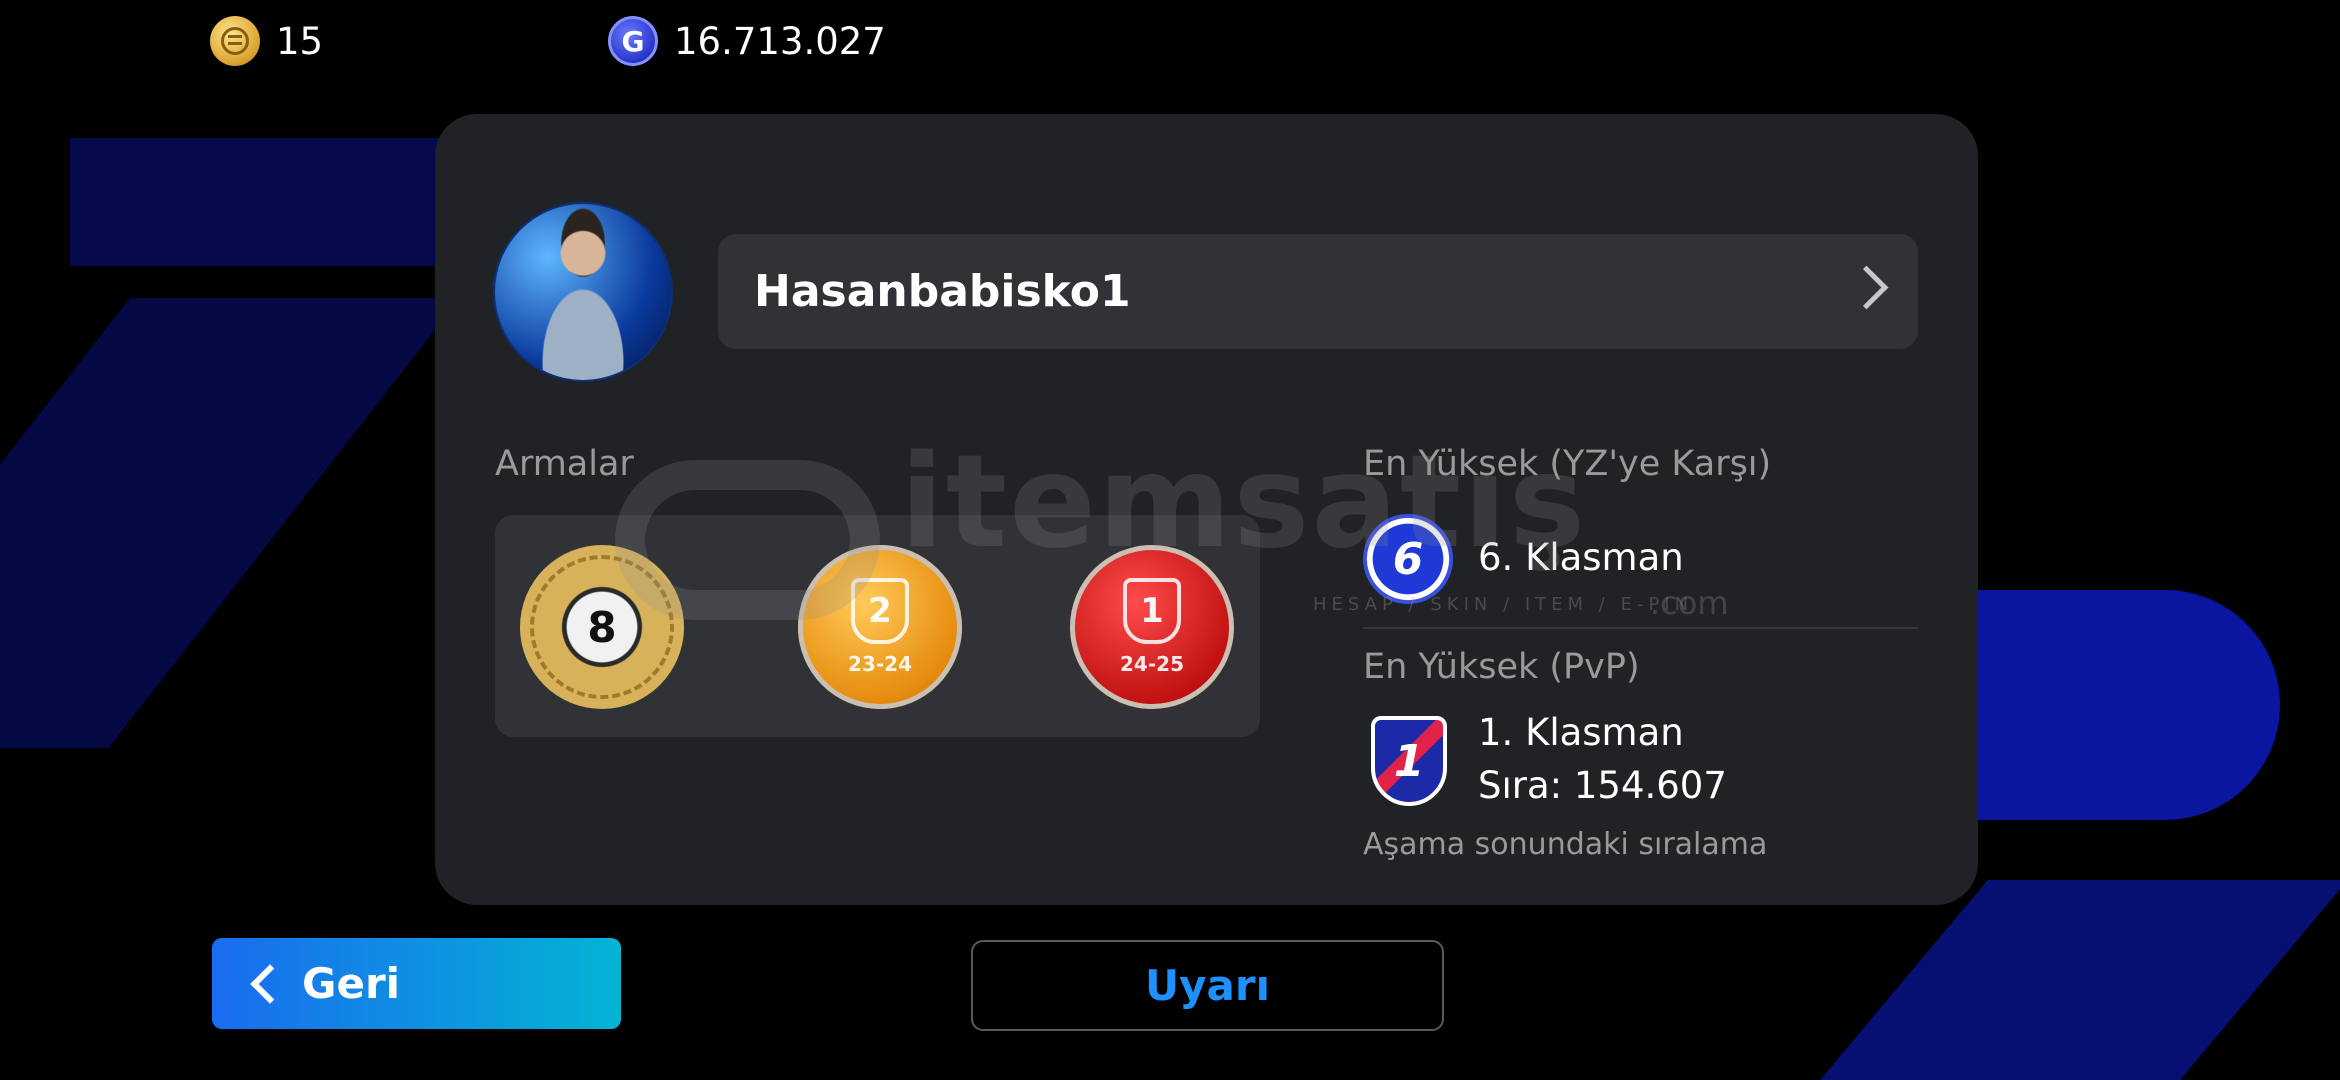 The width and height of the screenshot is (2340, 1080). What do you see at coordinates (1152, 611) in the screenshot?
I see `shield-icon: 1` at bounding box center [1152, 611].